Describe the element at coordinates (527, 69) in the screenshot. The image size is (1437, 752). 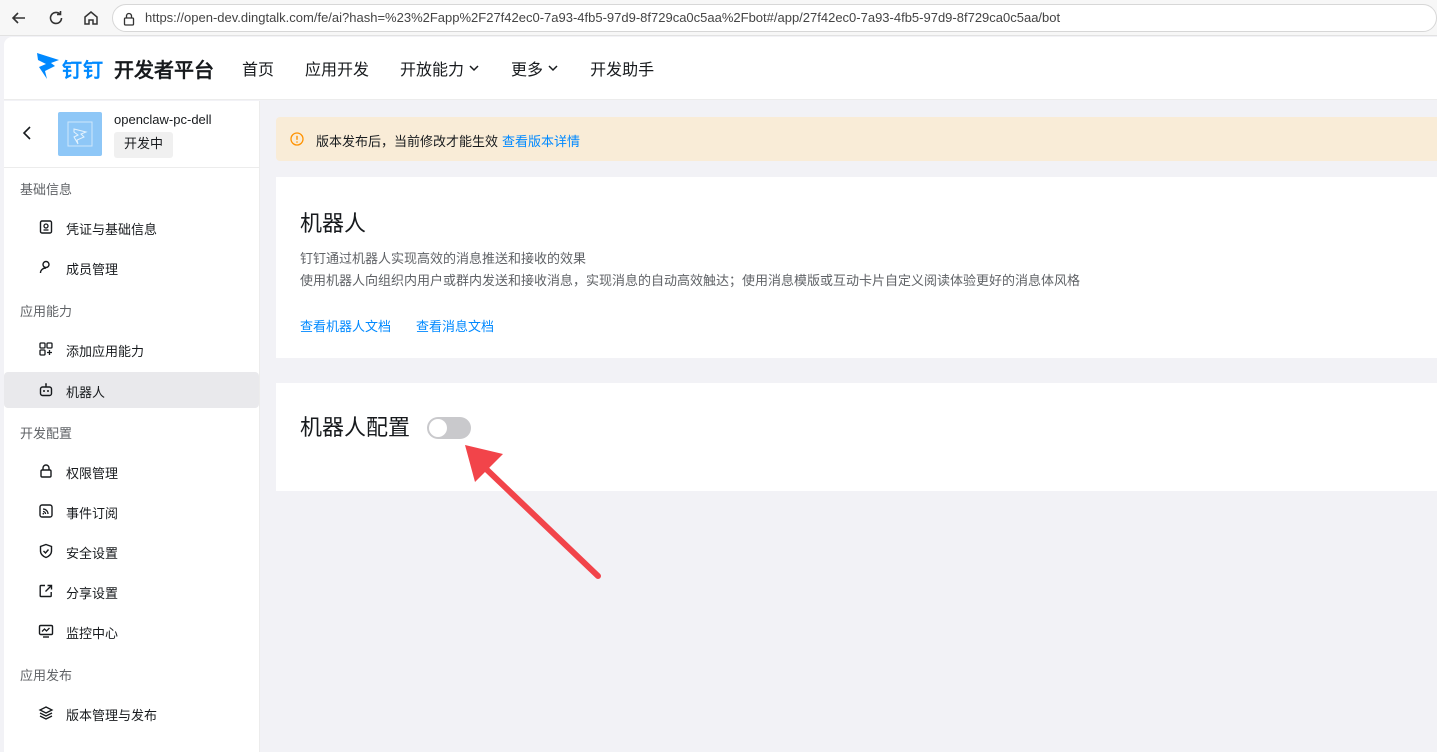
I see `nav-more-label: 更多` at that location.